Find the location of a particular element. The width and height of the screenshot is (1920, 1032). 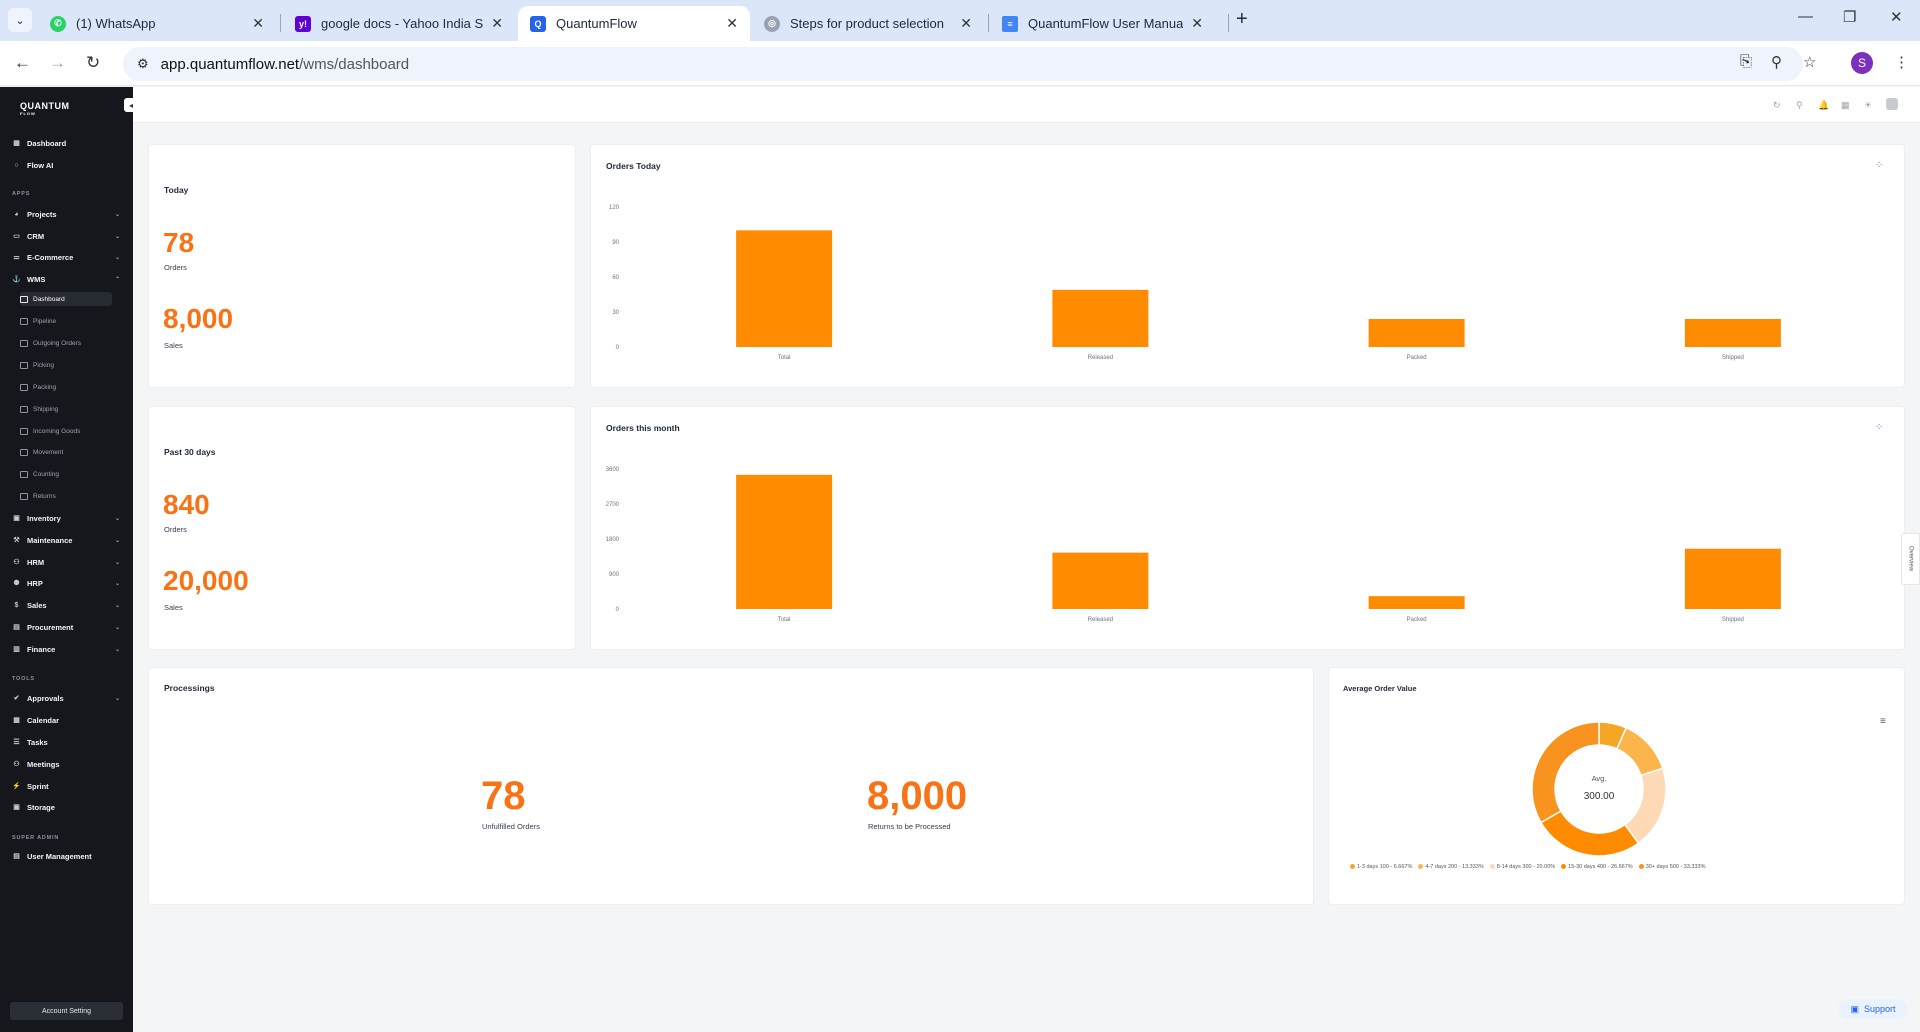

theme-toggle-icon: ☀ is located at coordinates (1868, 105).